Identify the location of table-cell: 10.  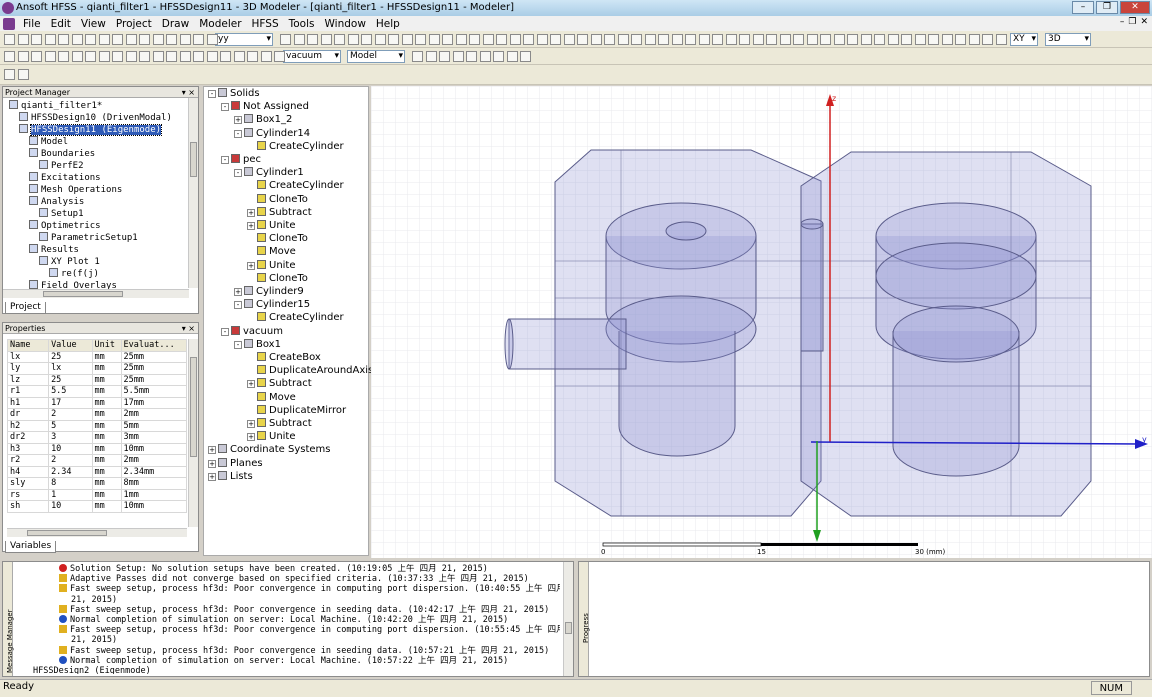
(70, 506).